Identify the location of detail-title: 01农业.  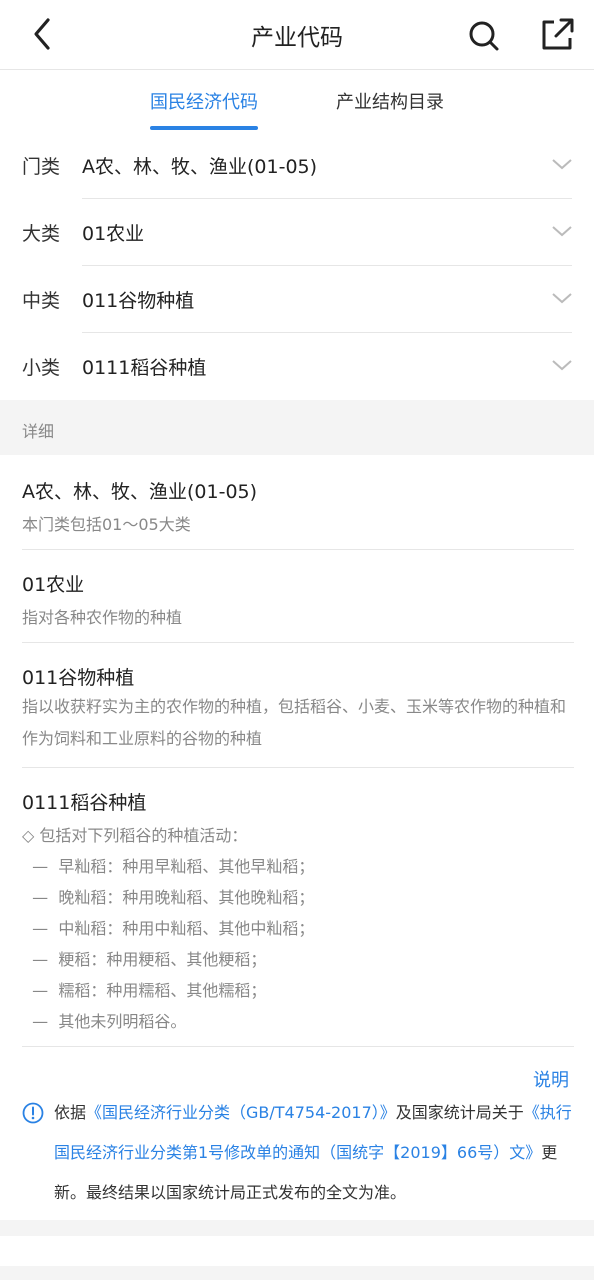
(53, 585).